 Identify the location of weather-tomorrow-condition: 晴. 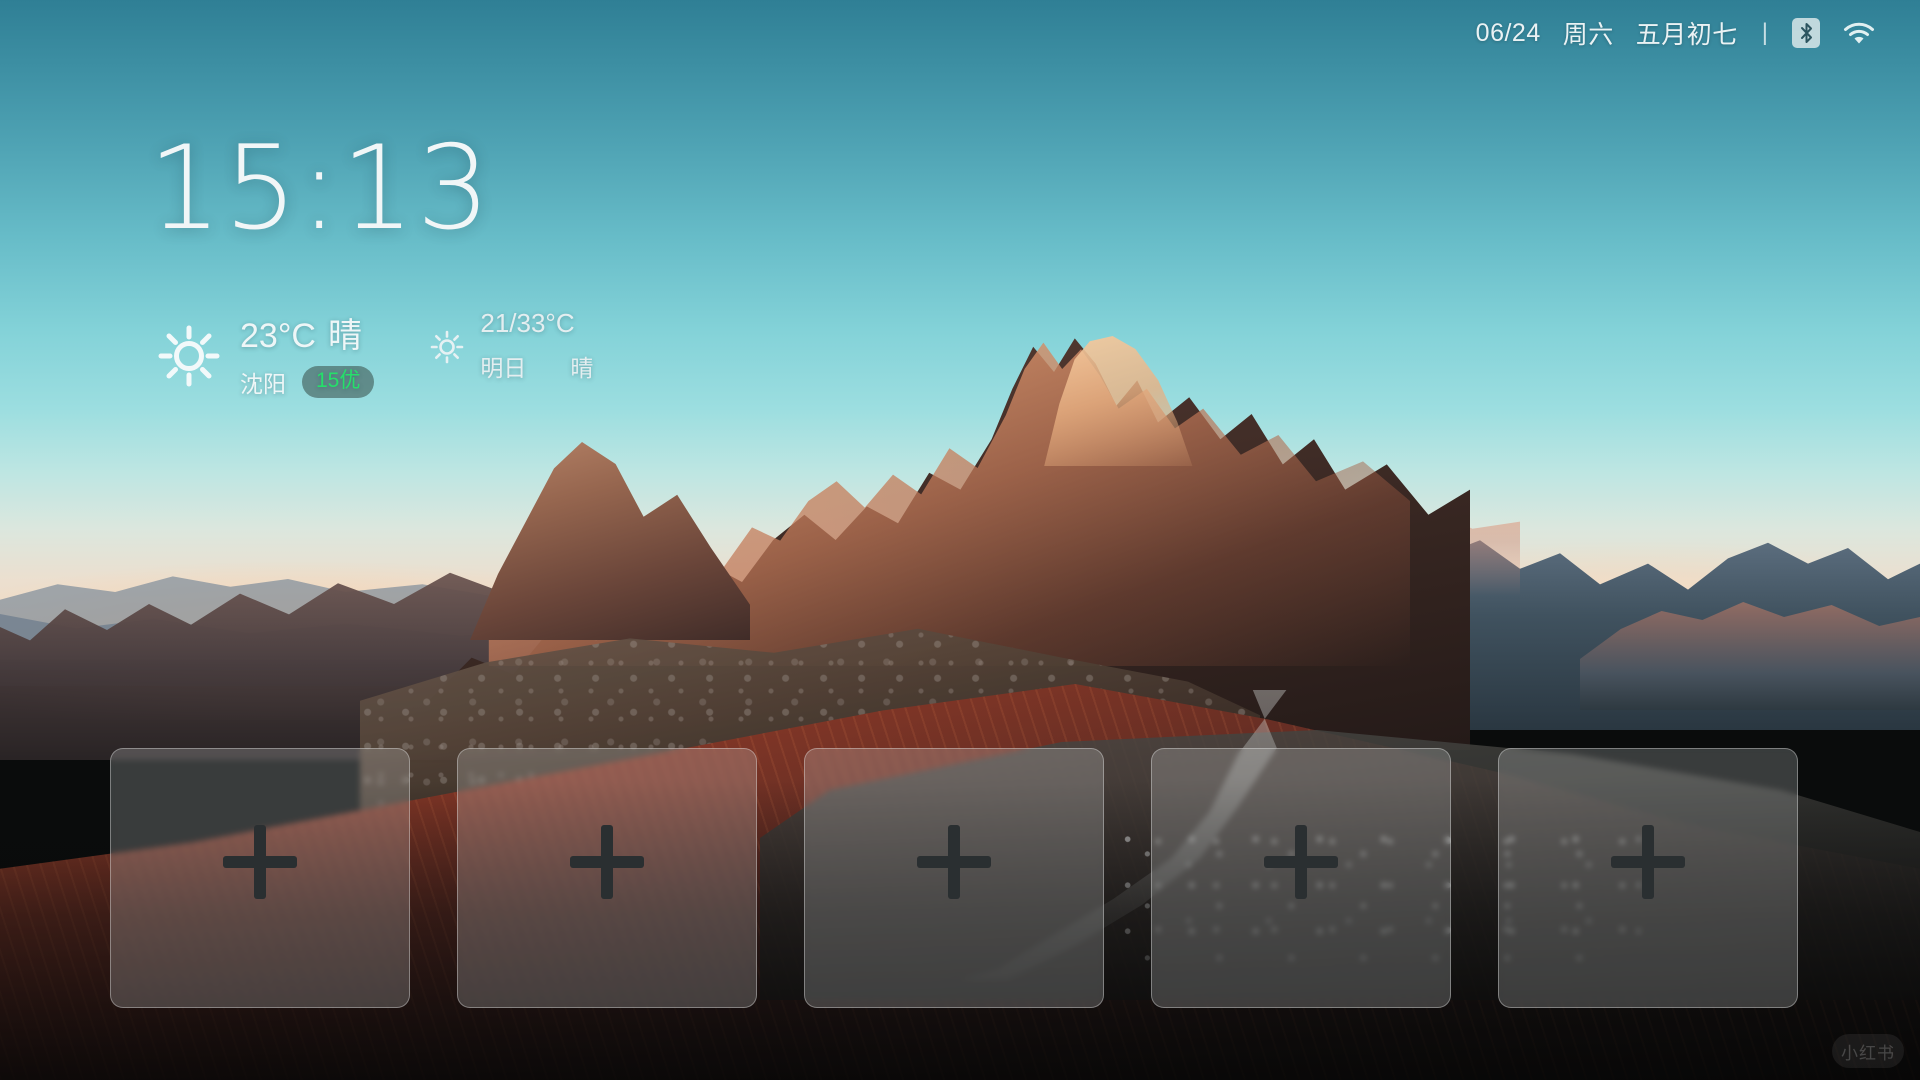
(582, 368).